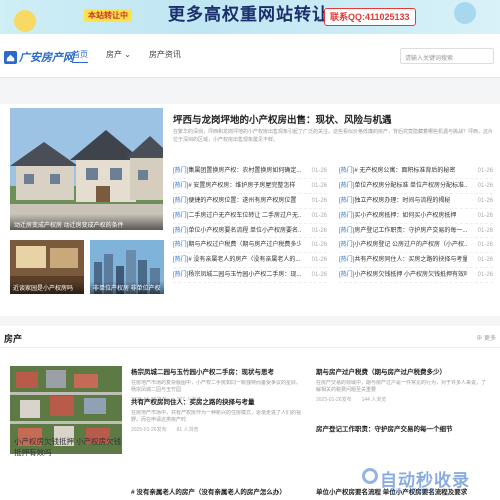  I want to click on more-label: 更多, so click(489, 339).